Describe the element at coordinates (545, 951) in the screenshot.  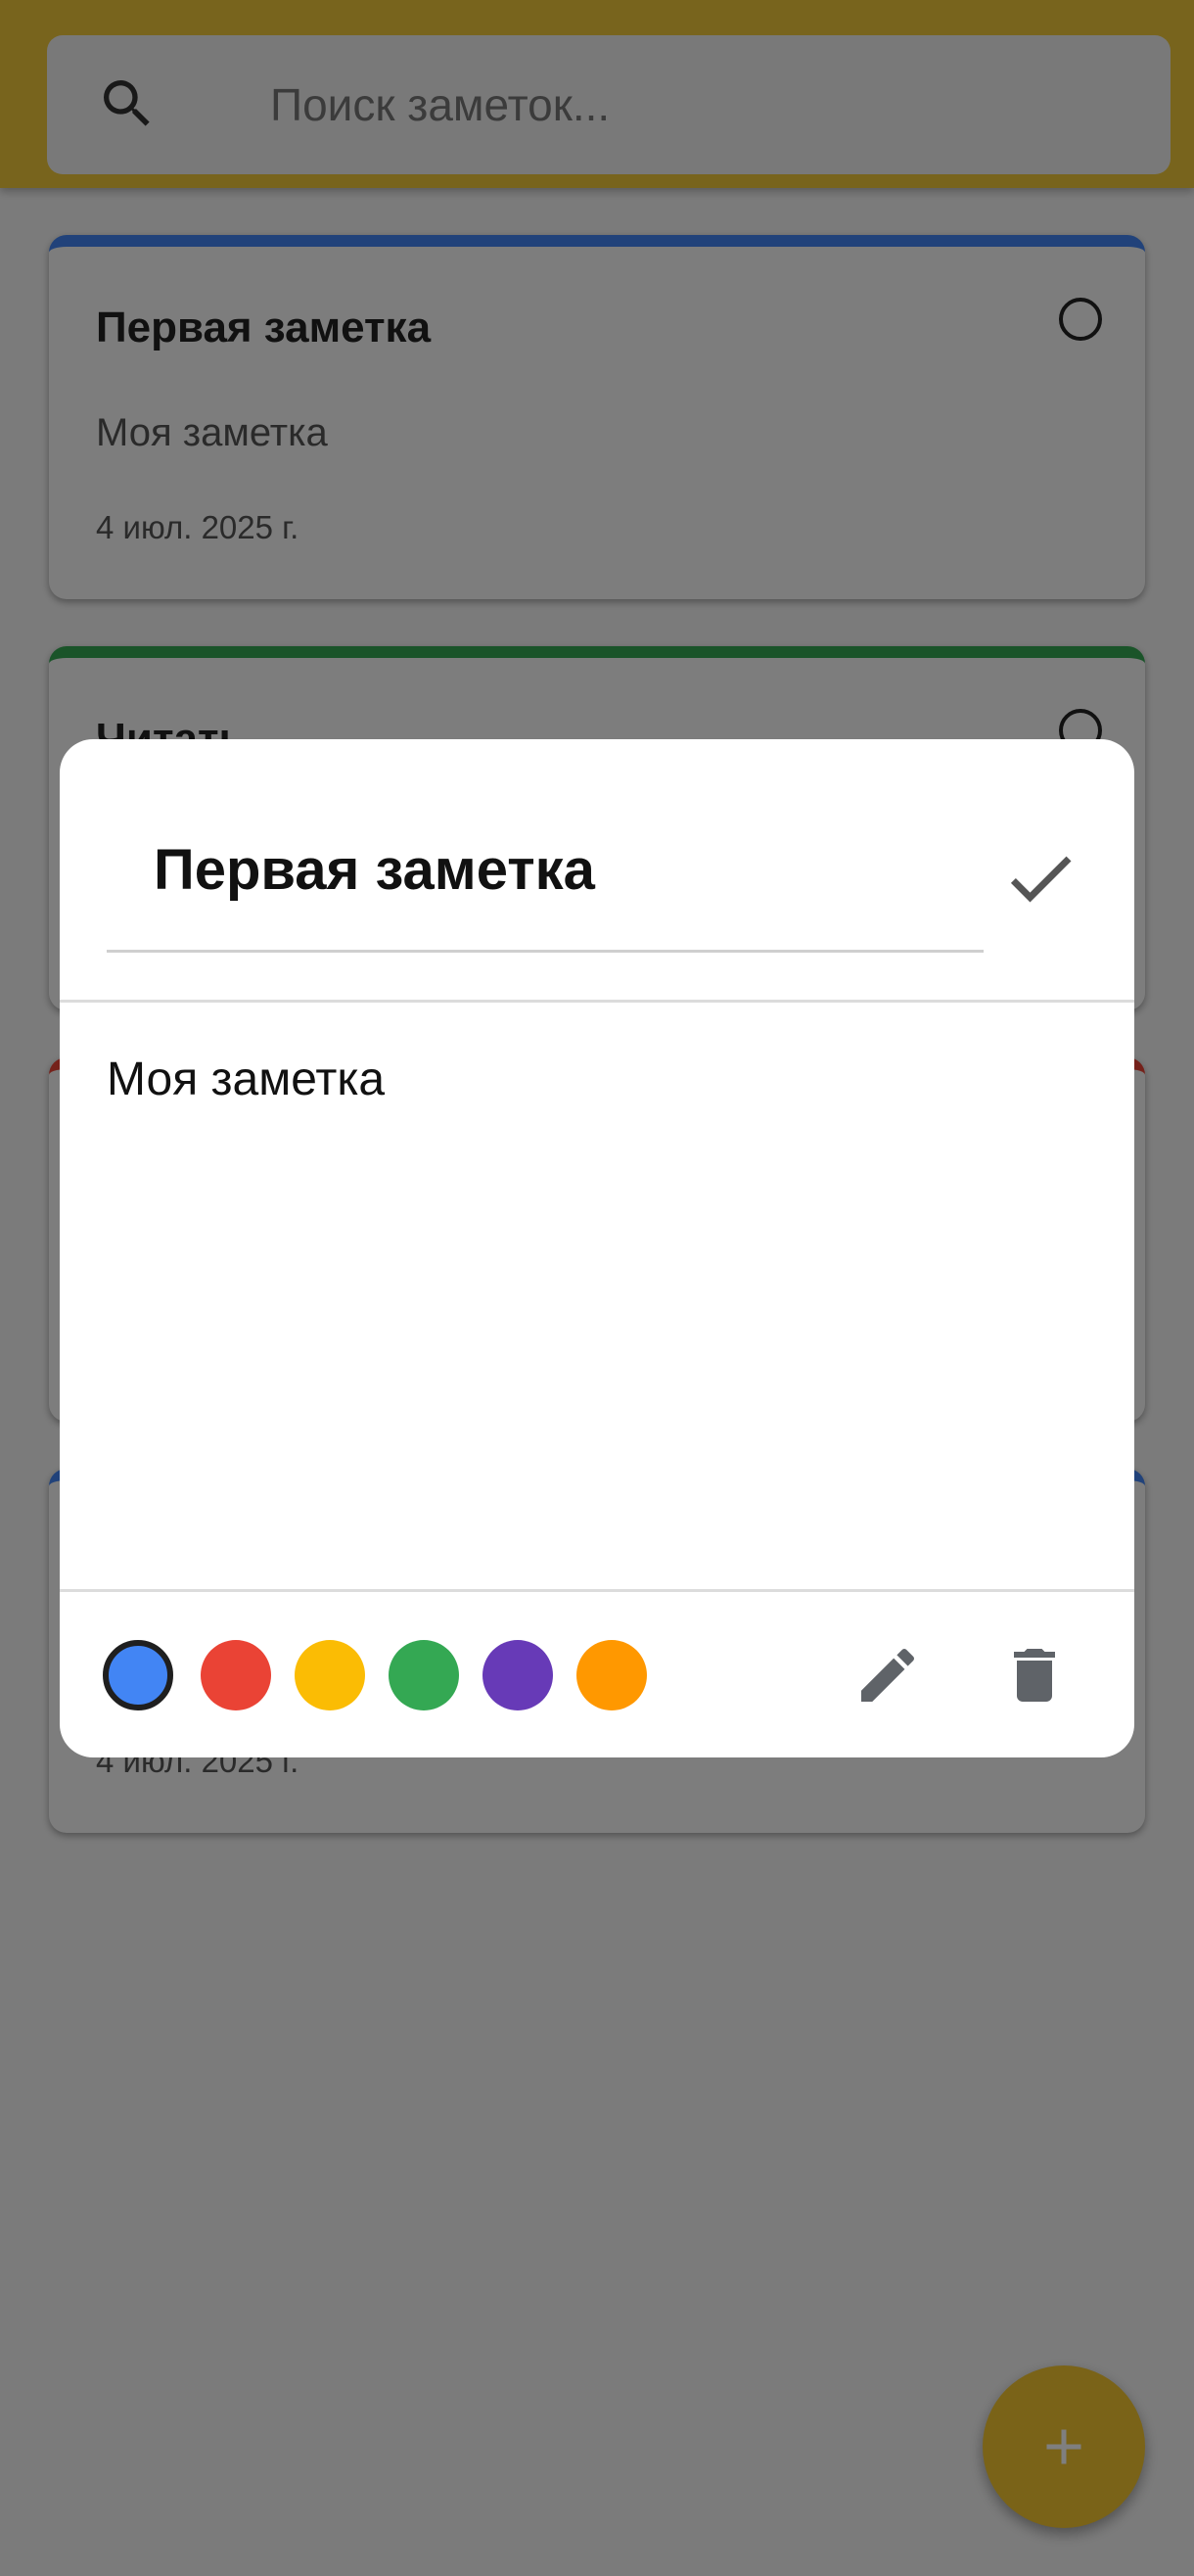
I see `title-underline` at that location.